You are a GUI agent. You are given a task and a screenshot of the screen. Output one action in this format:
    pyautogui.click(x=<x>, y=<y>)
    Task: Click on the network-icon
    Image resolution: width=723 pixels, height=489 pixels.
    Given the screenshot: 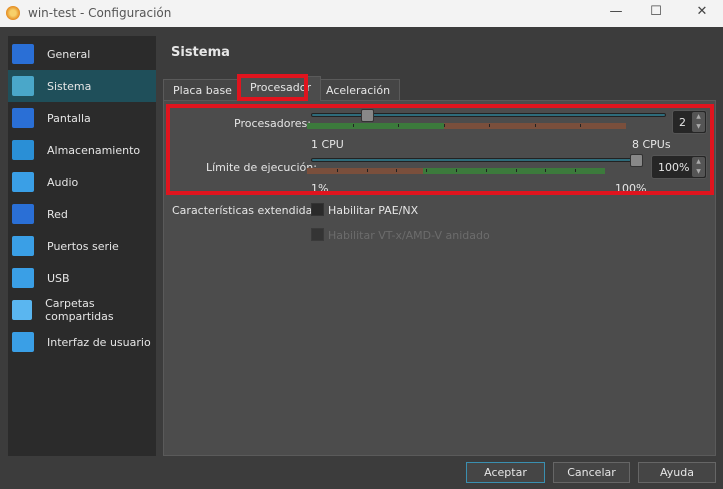 What is the action you would take?
    pyautogui.click(x=23, y=214)
    